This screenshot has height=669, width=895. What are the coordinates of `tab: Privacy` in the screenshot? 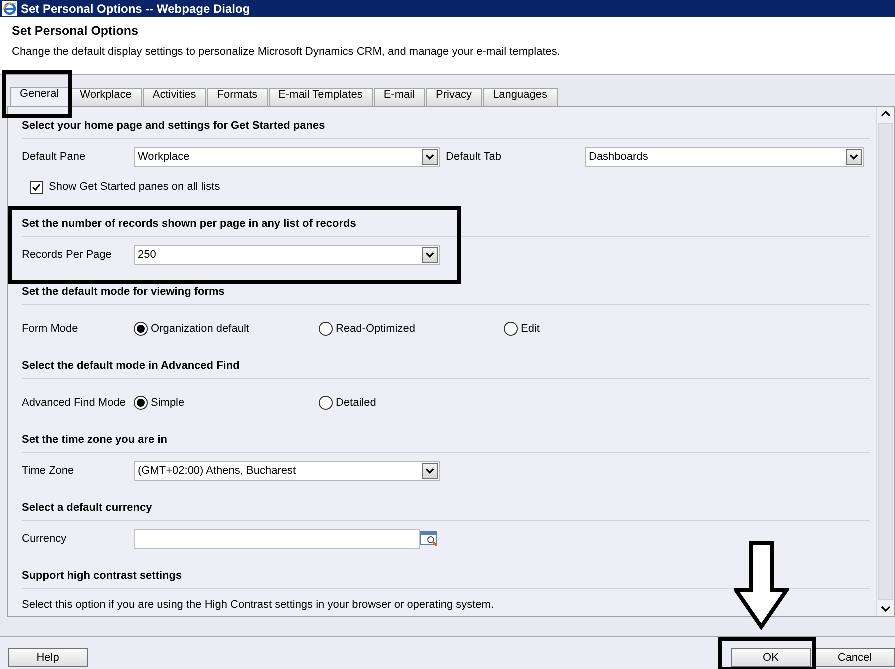 It's located at (454, 97).